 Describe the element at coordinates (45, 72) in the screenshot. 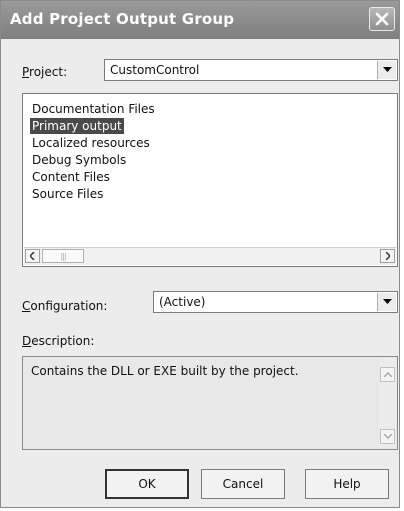

I see `project-label: Project:` at that location.